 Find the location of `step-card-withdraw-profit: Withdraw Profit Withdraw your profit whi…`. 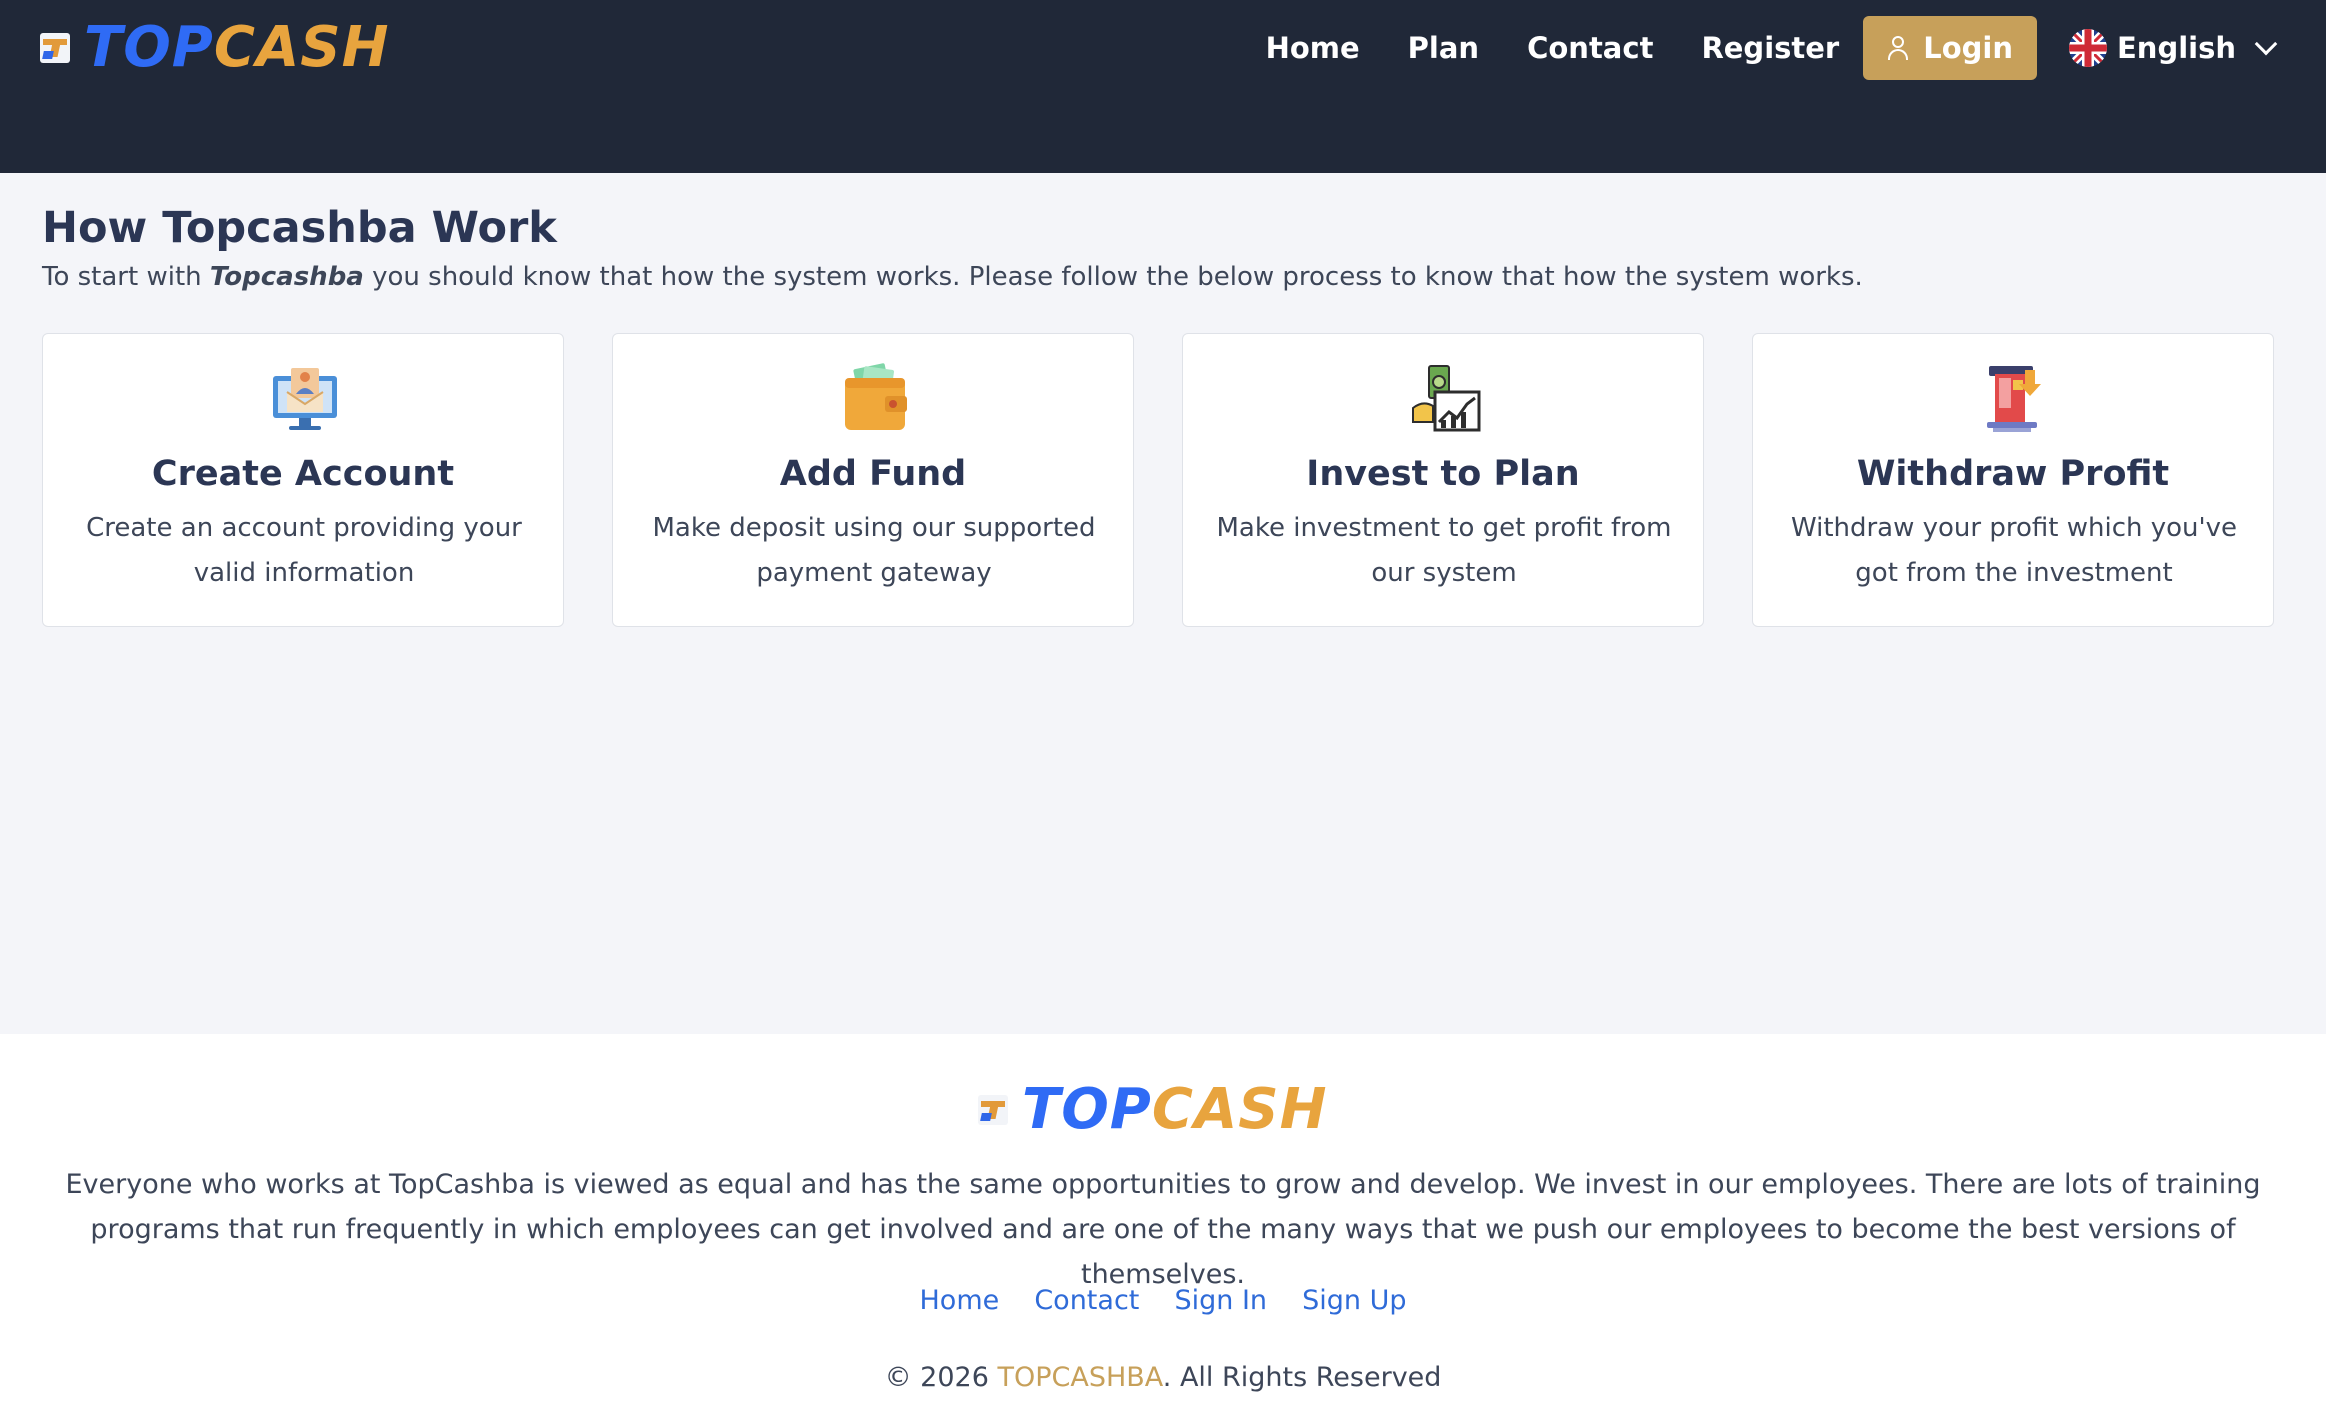

step-card-withdraw-profit: Withdraw Profit Withdraw your profit whi… is located at coordinates (2013, 480).